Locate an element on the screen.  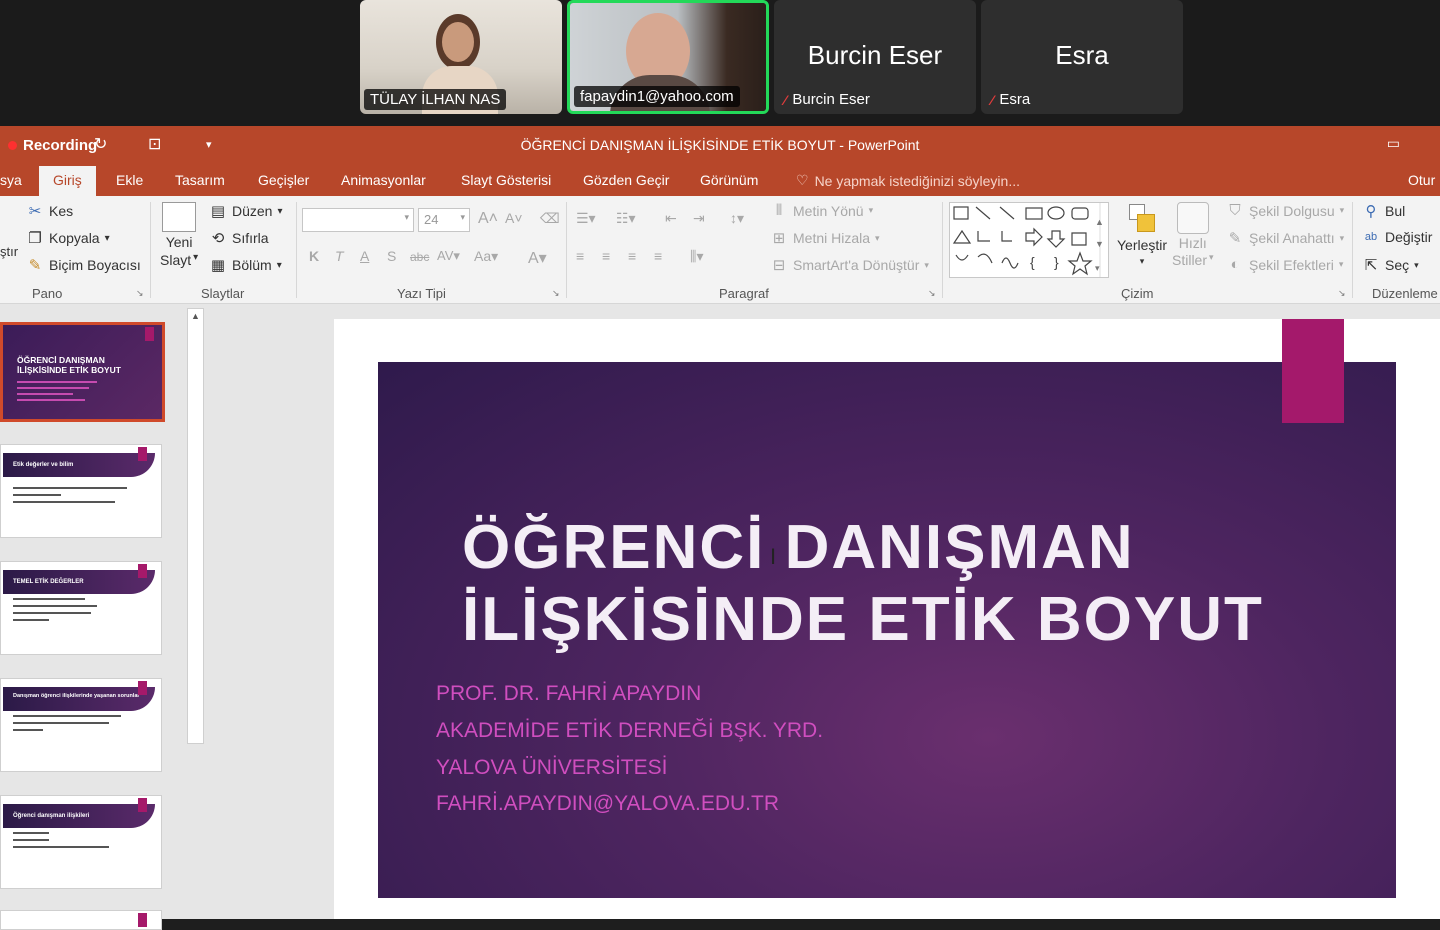
tab-review: Gözden Geçir is located at coordinates (626, 180).